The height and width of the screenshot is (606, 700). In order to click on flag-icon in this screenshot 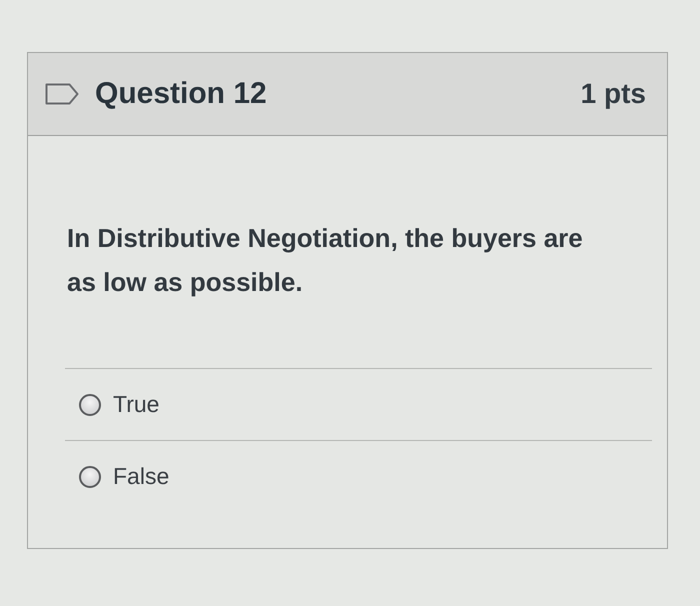, I will do `click(62, 94)`.